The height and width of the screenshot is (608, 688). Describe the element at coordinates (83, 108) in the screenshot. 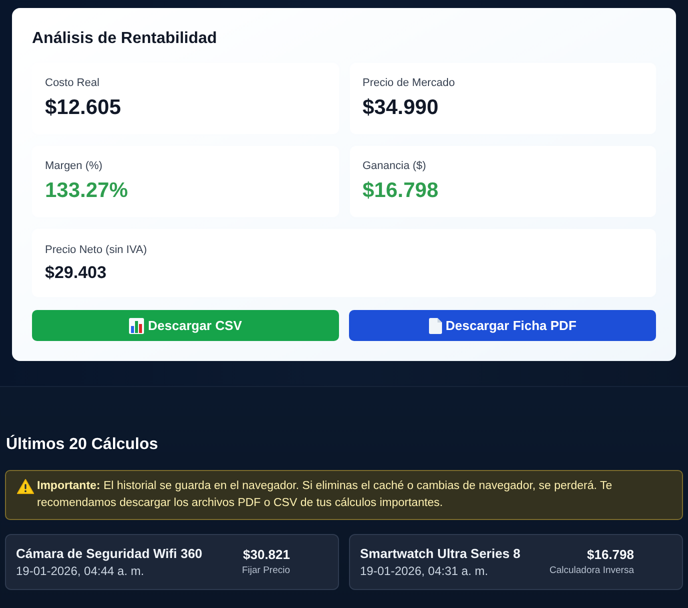

I see `metric-value: $12.605` at that location.